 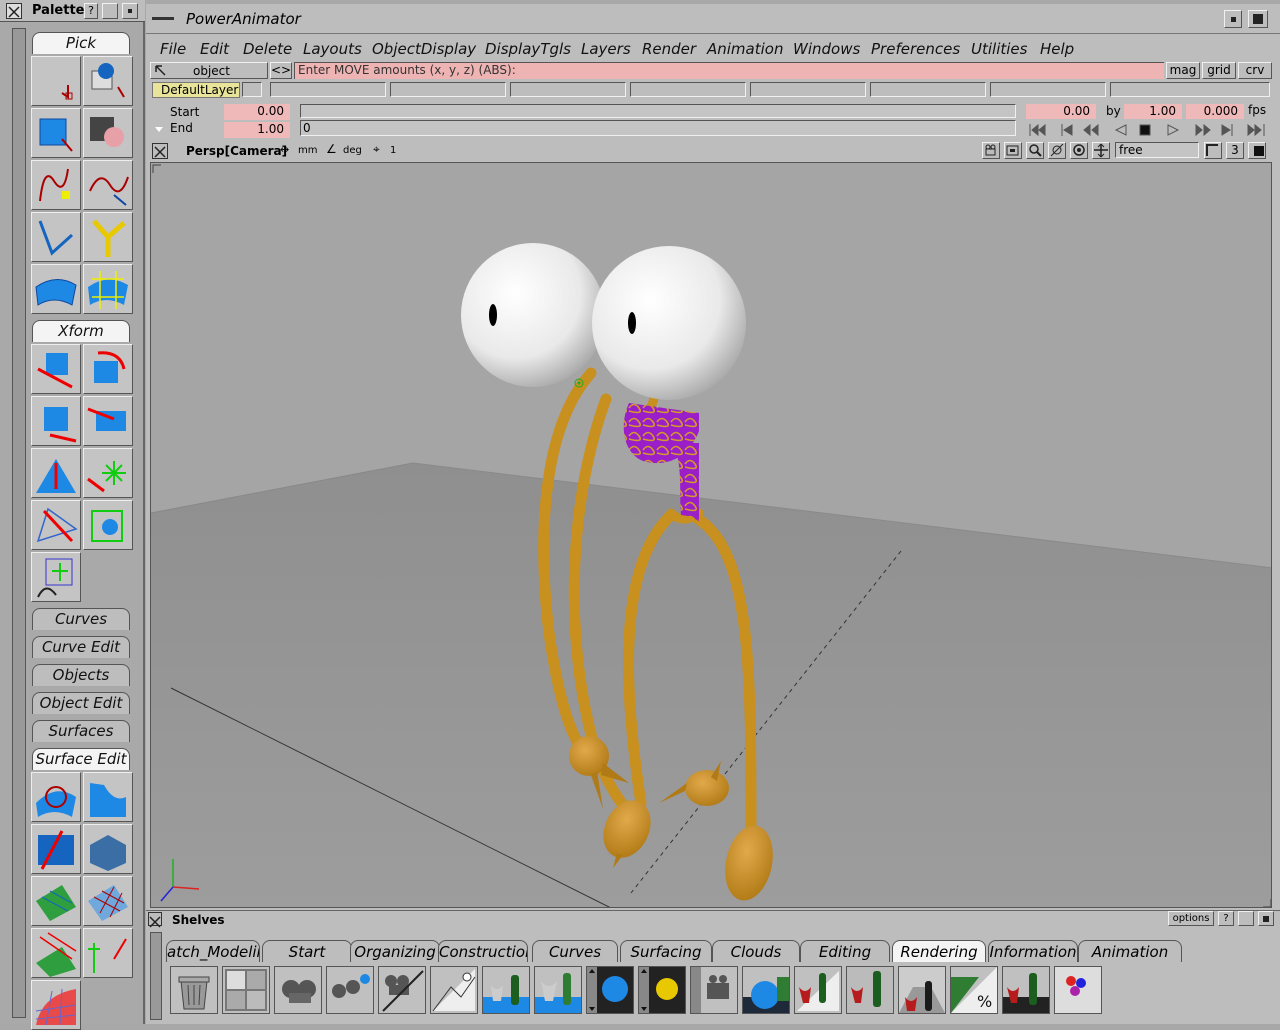 I want to click on dolly-icon, so click(x=1057, y=150).